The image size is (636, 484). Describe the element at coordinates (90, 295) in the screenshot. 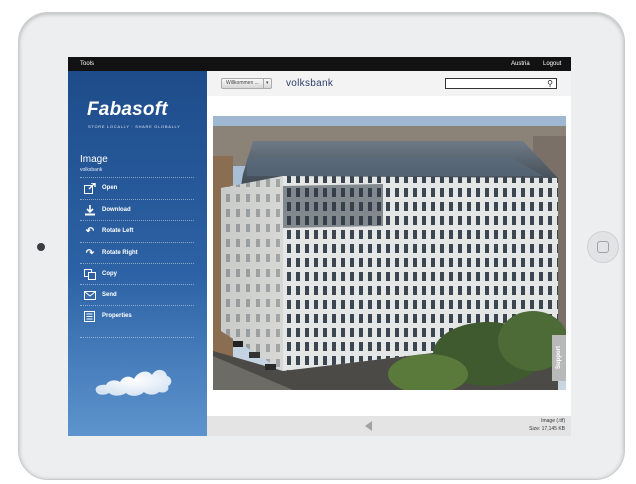

I see `envelope-icon` at that location.